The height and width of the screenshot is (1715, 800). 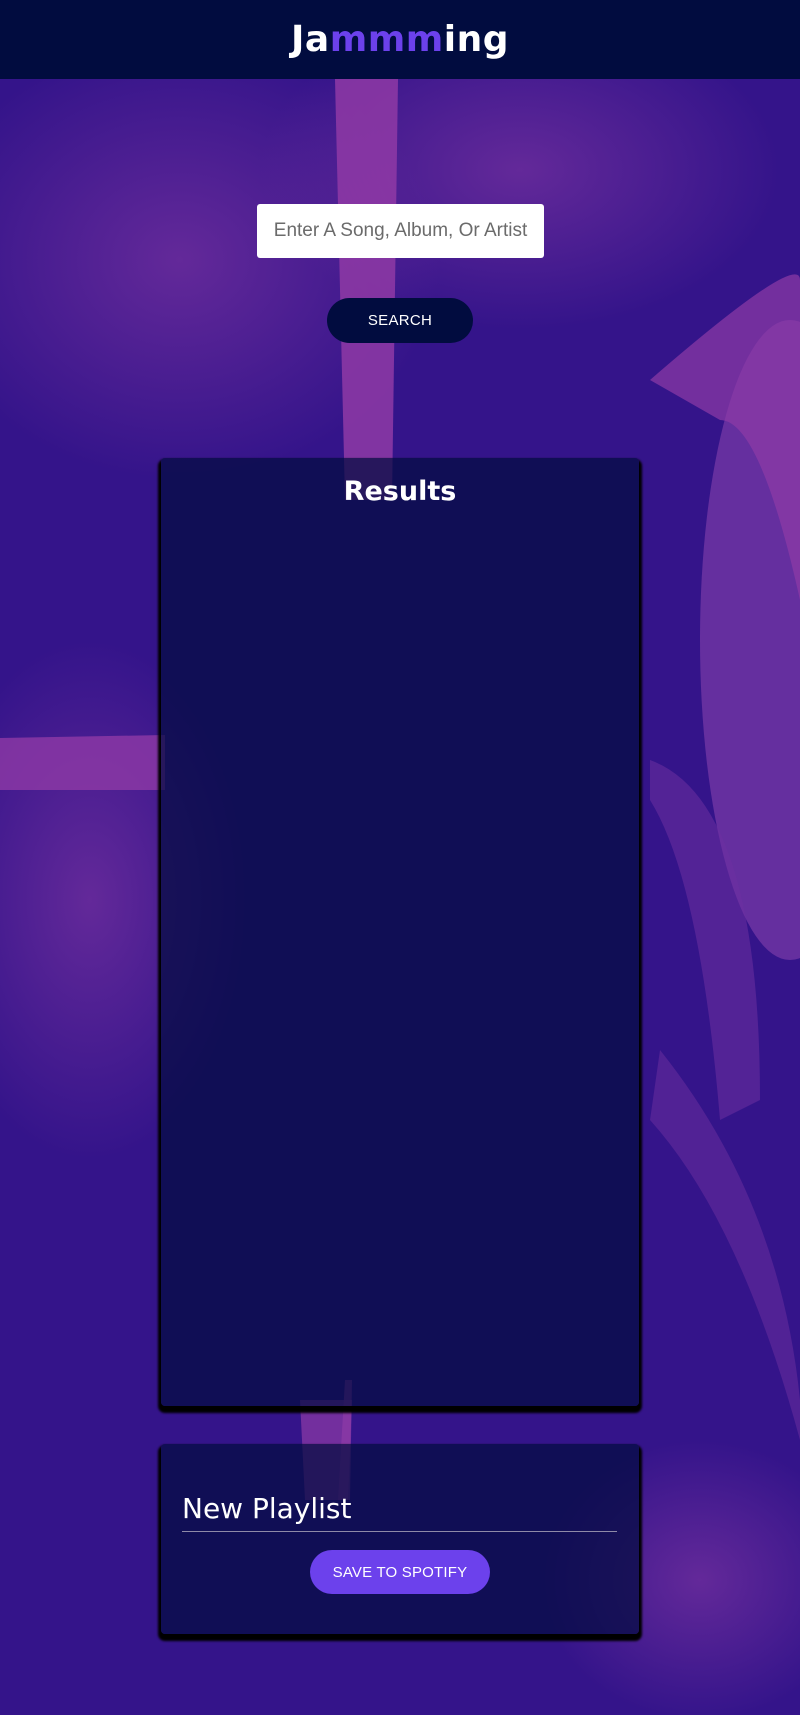 I want to click on results-title: Results, so click(x=400, y=491).